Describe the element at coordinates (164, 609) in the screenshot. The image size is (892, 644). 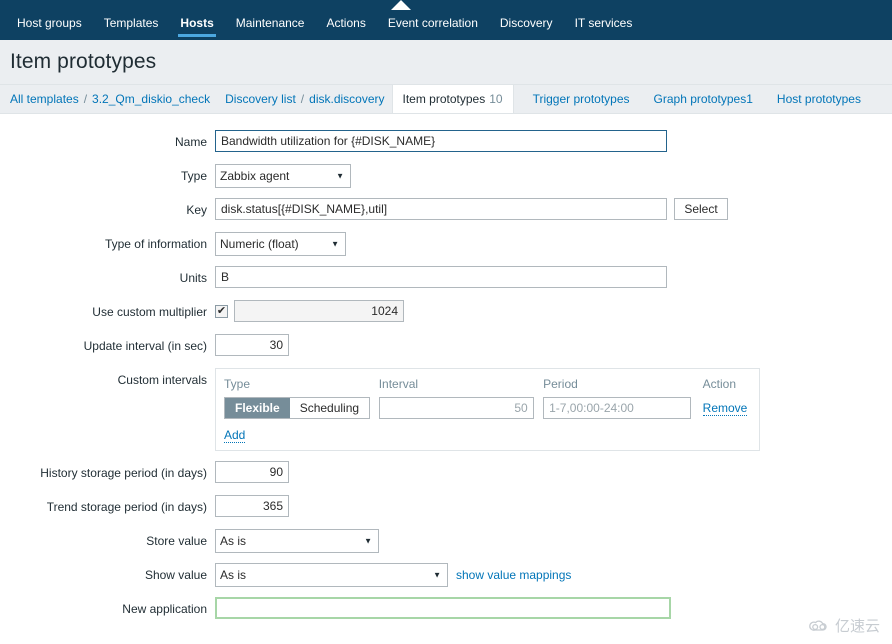
I see `label-new-application: New application` at that location.